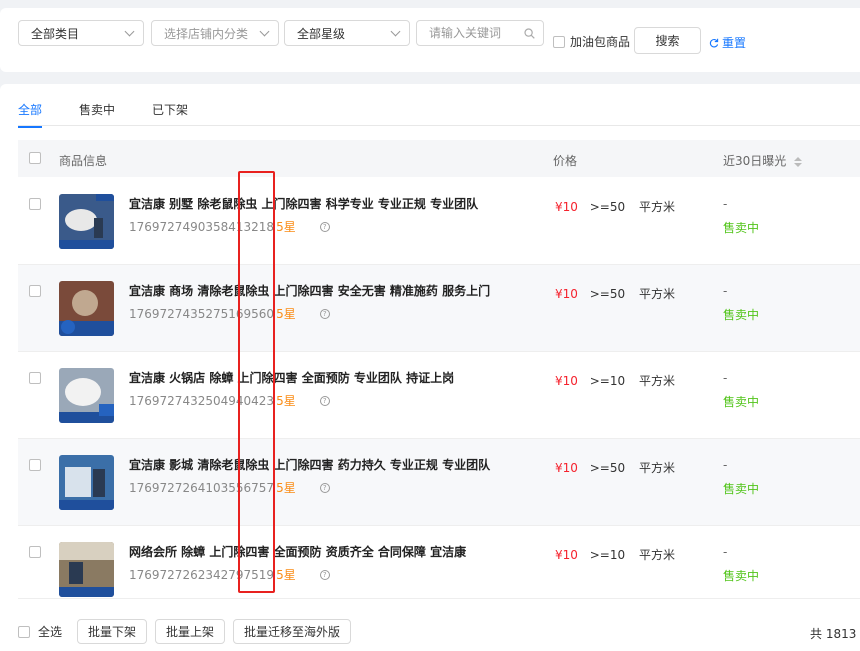 This screenshot has width=860, height=651. What do you see at coordinates (229, 313) in the screenshot?
I see `product-id: 1769727435275169560 5星 ?` at bounding box center [229, 313].